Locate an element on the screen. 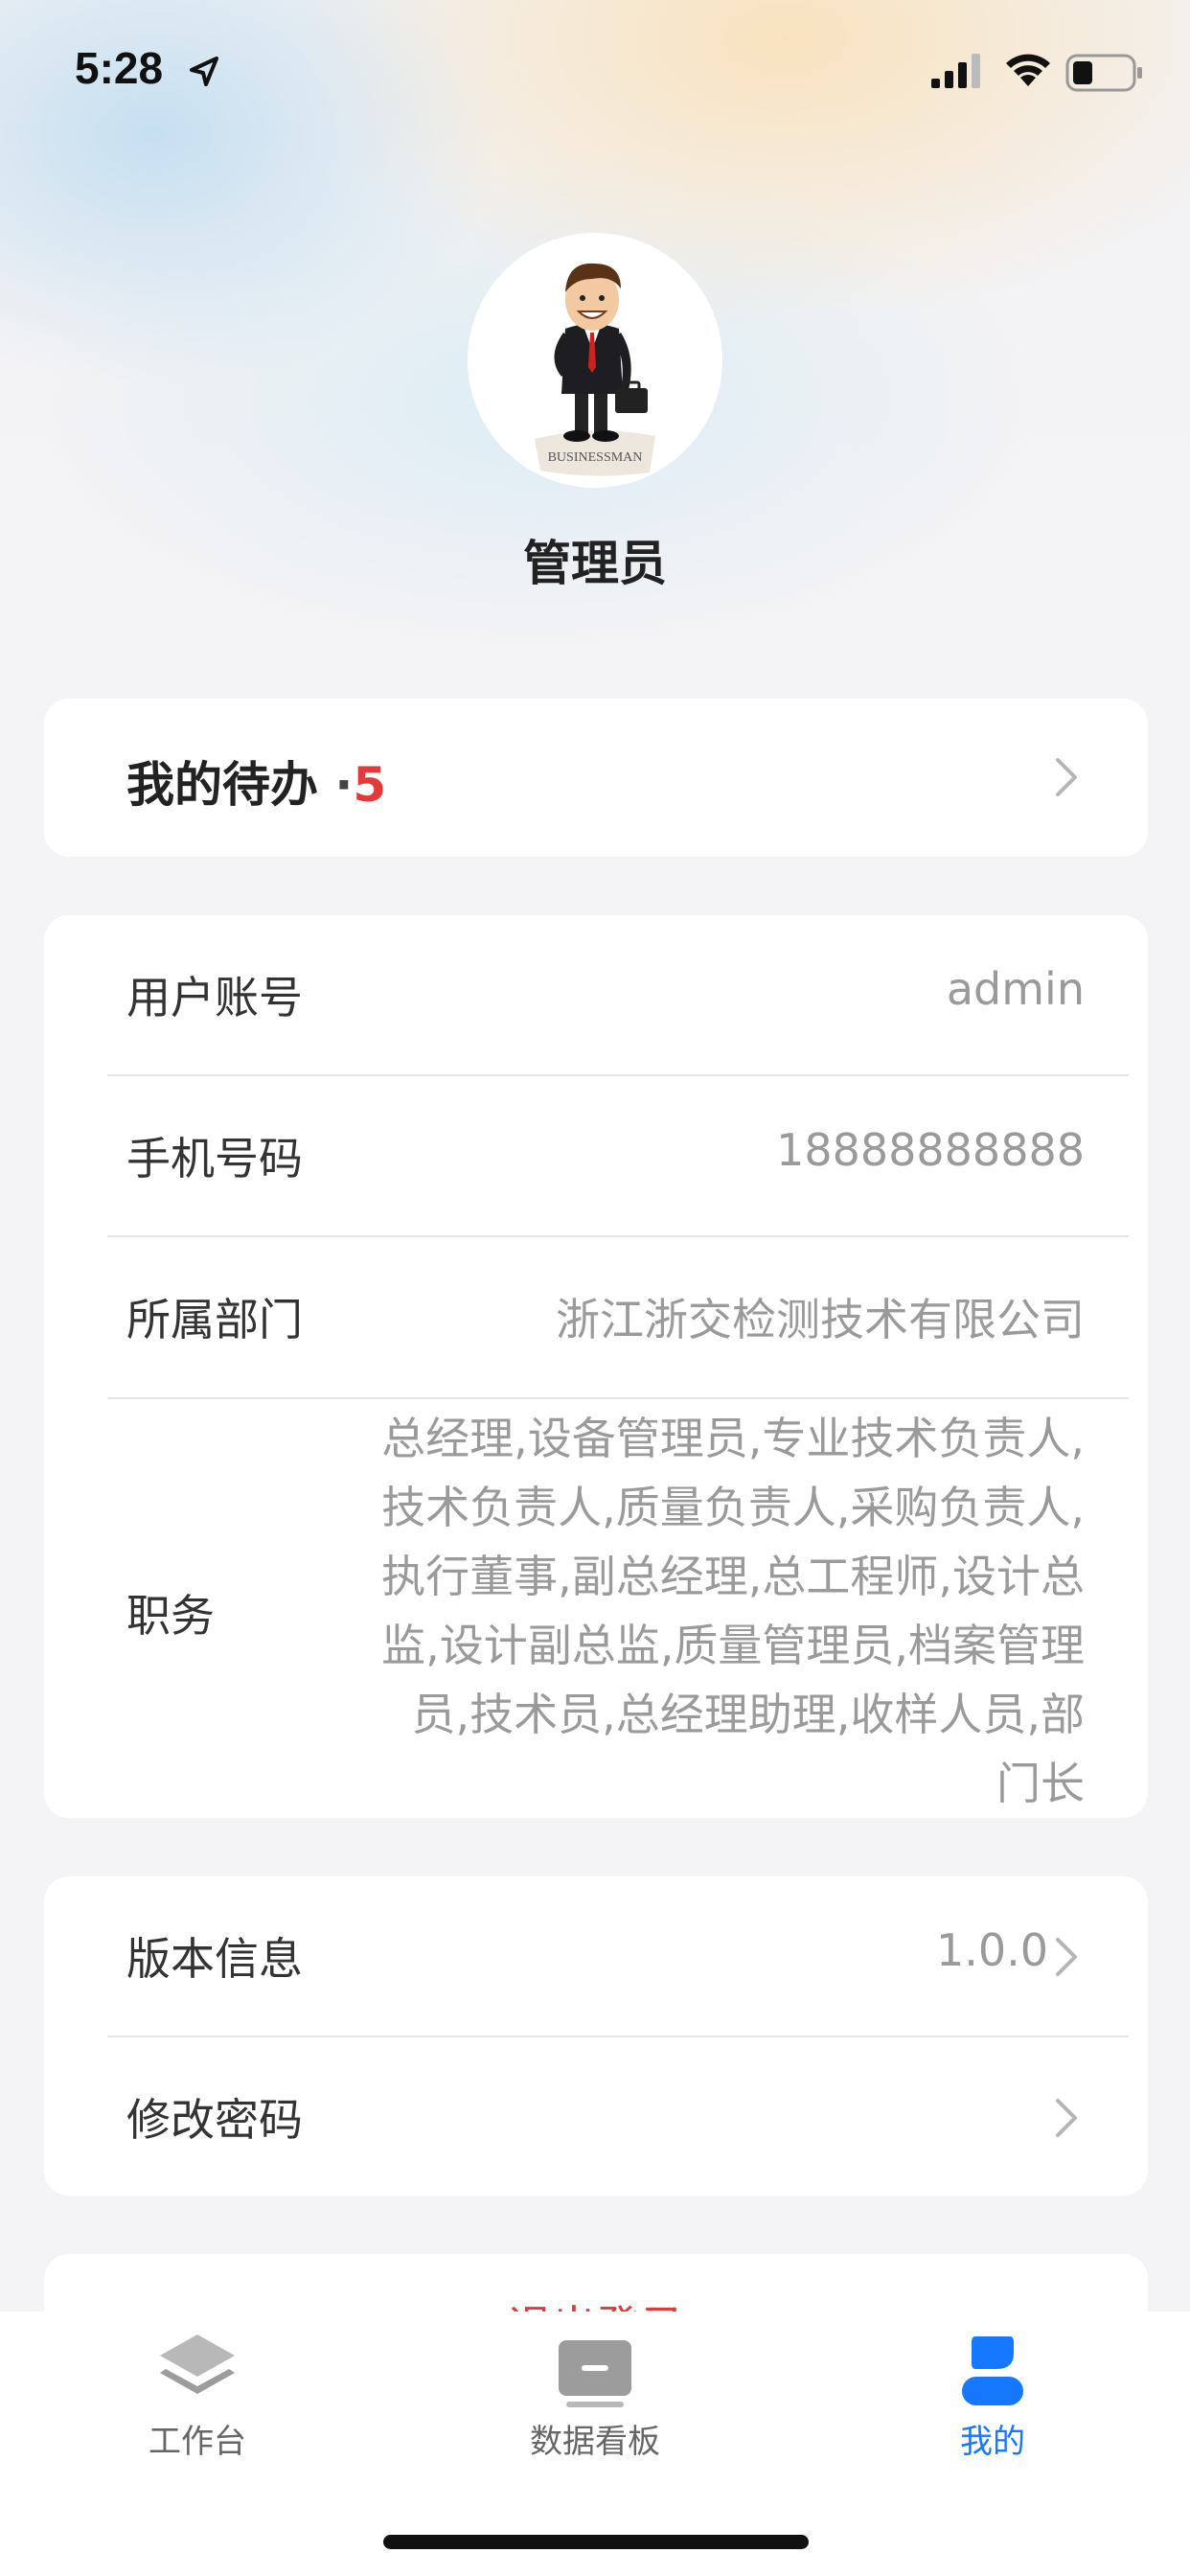 This screenshot has height=2576, width=1190. department-row: 所属部门 浙江浙交检测技术有限公司 is located at coordinates (596, 1318).